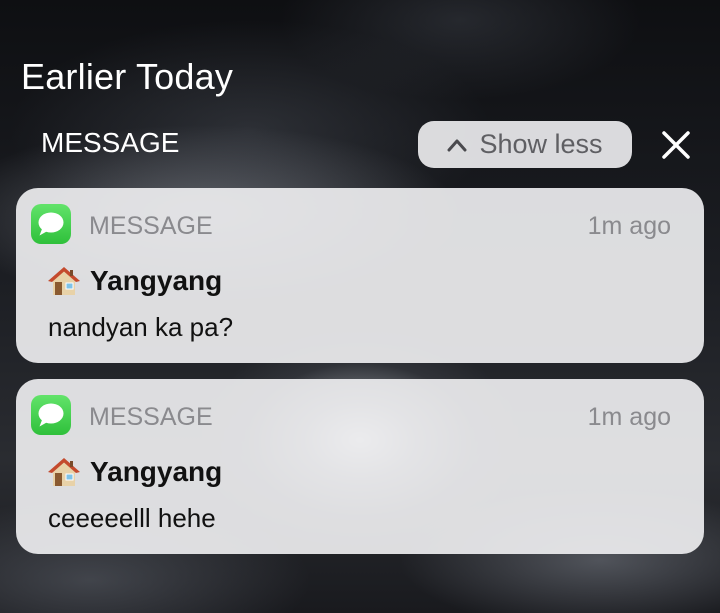 The height and width of the screenshot is (613, 720). Describe the element at coordinates (541, 144) in the screenshot. I see `show-less-label: Show less` at that location.